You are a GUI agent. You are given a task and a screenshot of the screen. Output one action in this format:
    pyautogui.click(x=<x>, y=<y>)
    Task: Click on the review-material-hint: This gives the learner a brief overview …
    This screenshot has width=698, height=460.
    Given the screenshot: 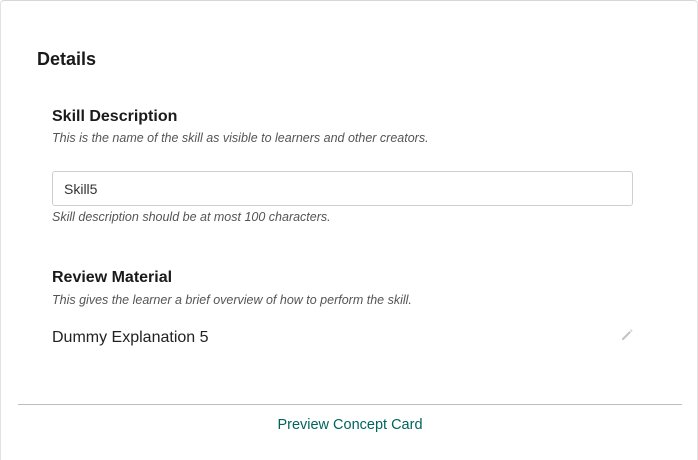 What is the action you would take?
    pyautogui.click(x=232, y=300)
    